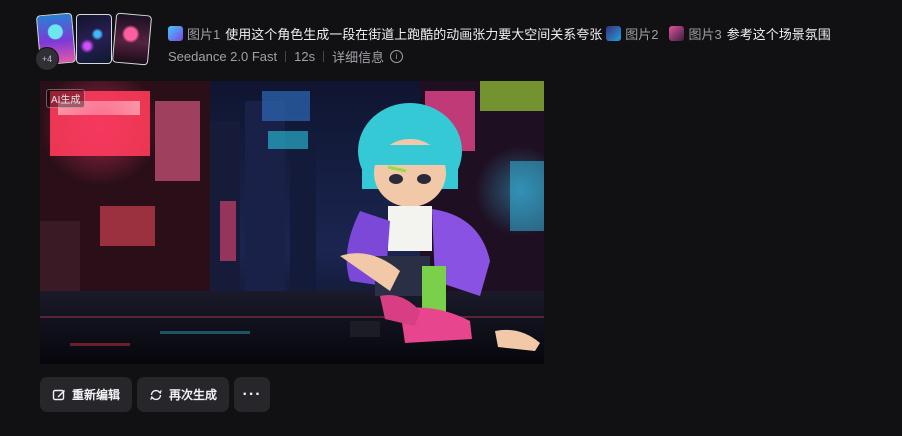 This screenshot has height=436, width=902. What do you see at coordinates (58, 394) in the screenshot?
I see `edit-icon` at bounding box center [58, 394].